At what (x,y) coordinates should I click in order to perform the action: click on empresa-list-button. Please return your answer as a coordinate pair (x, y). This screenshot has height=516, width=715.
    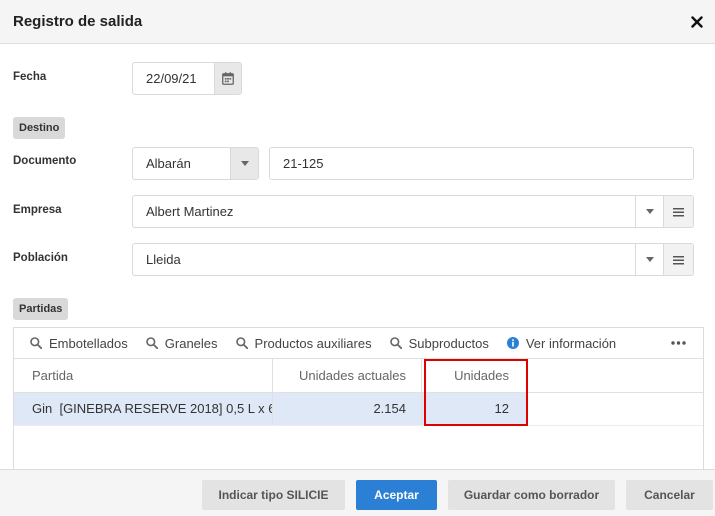
    Looking at the image, I should click on (678, 211).